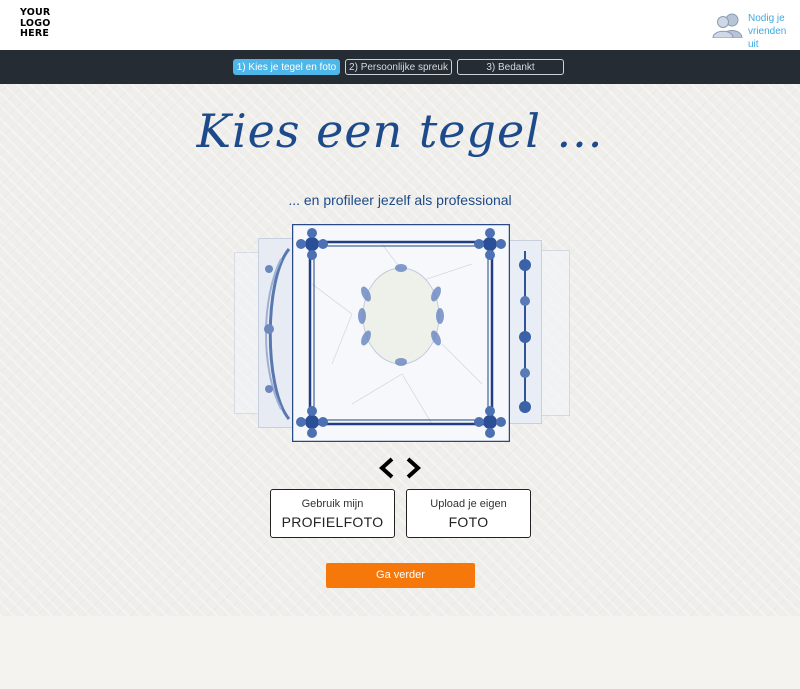 The width and height of the screenshot is (800, 689). I want to click on logo-line: YOUR, so click(35, 12).